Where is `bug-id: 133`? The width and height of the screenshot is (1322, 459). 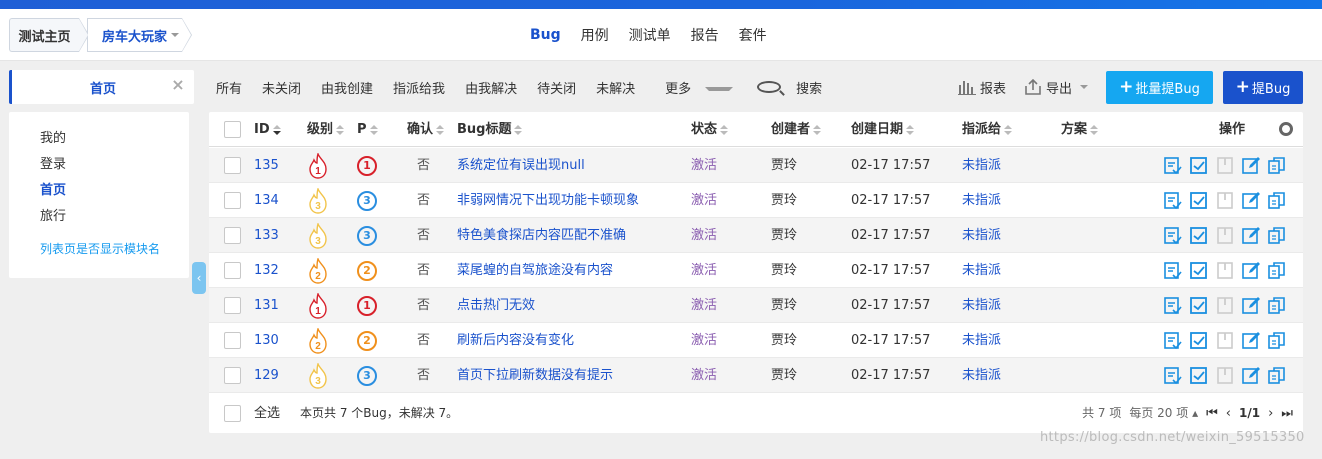
bug-id: 133 is located at coordinates (266, 235).